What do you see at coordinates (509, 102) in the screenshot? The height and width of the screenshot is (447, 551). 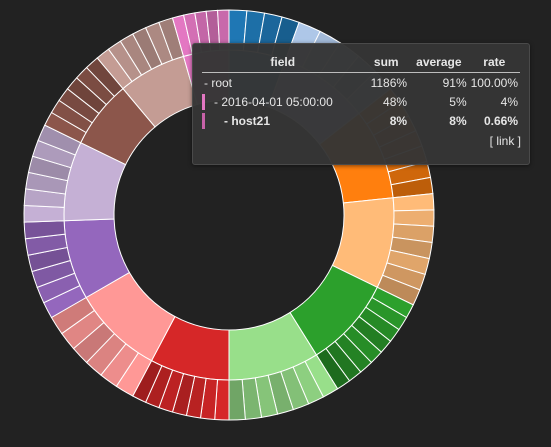 I see `row-rate: 4%` at bounding box center [509, 102].